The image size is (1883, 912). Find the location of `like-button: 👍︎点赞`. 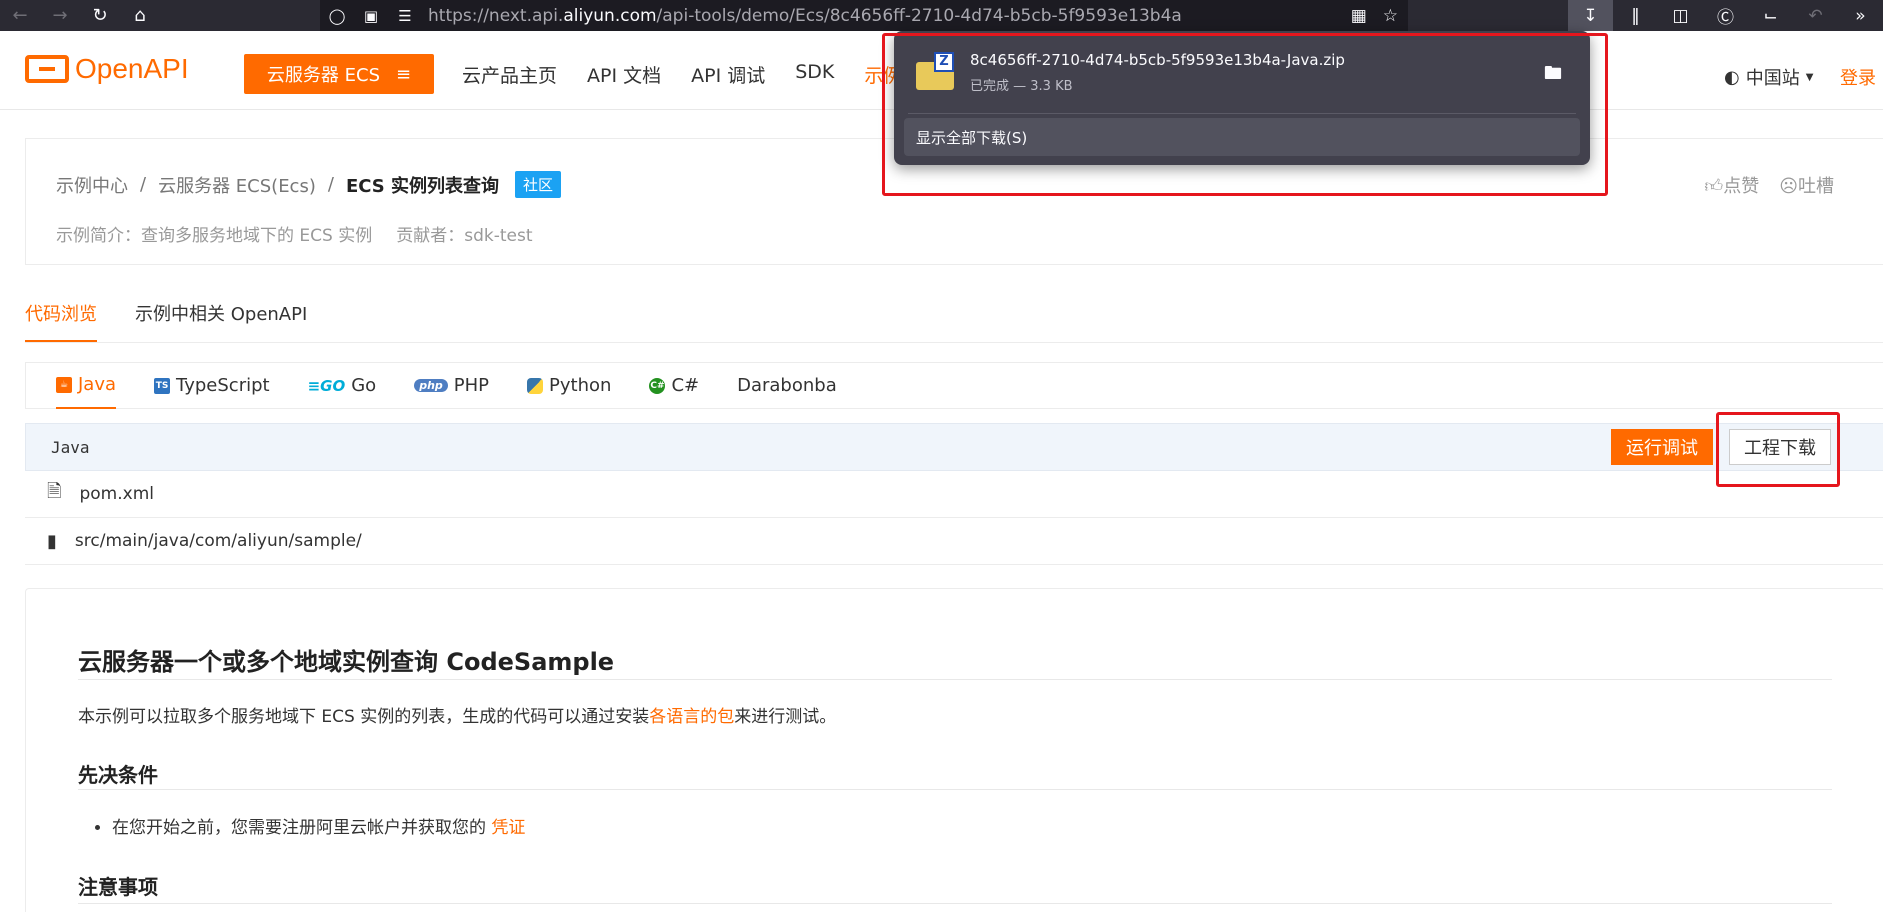

like-button: 👍︎点赞 is located at coordinates (1731, 185).